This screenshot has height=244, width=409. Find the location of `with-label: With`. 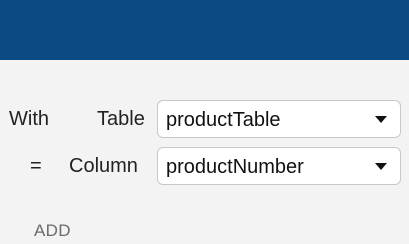

with-label: With is located at coordinates (29, 119).